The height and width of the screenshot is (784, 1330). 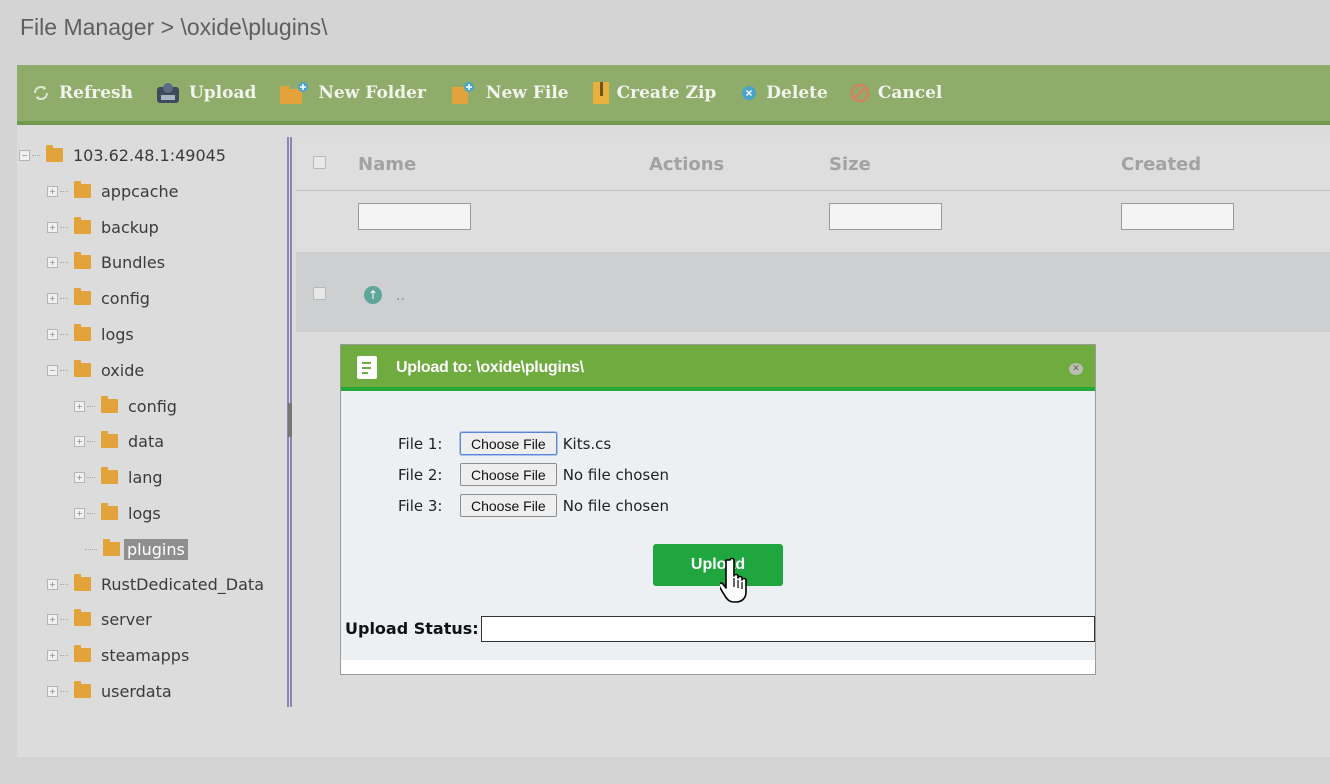 I want to click on close-icon: ✕, so click(x=1076, y=369).